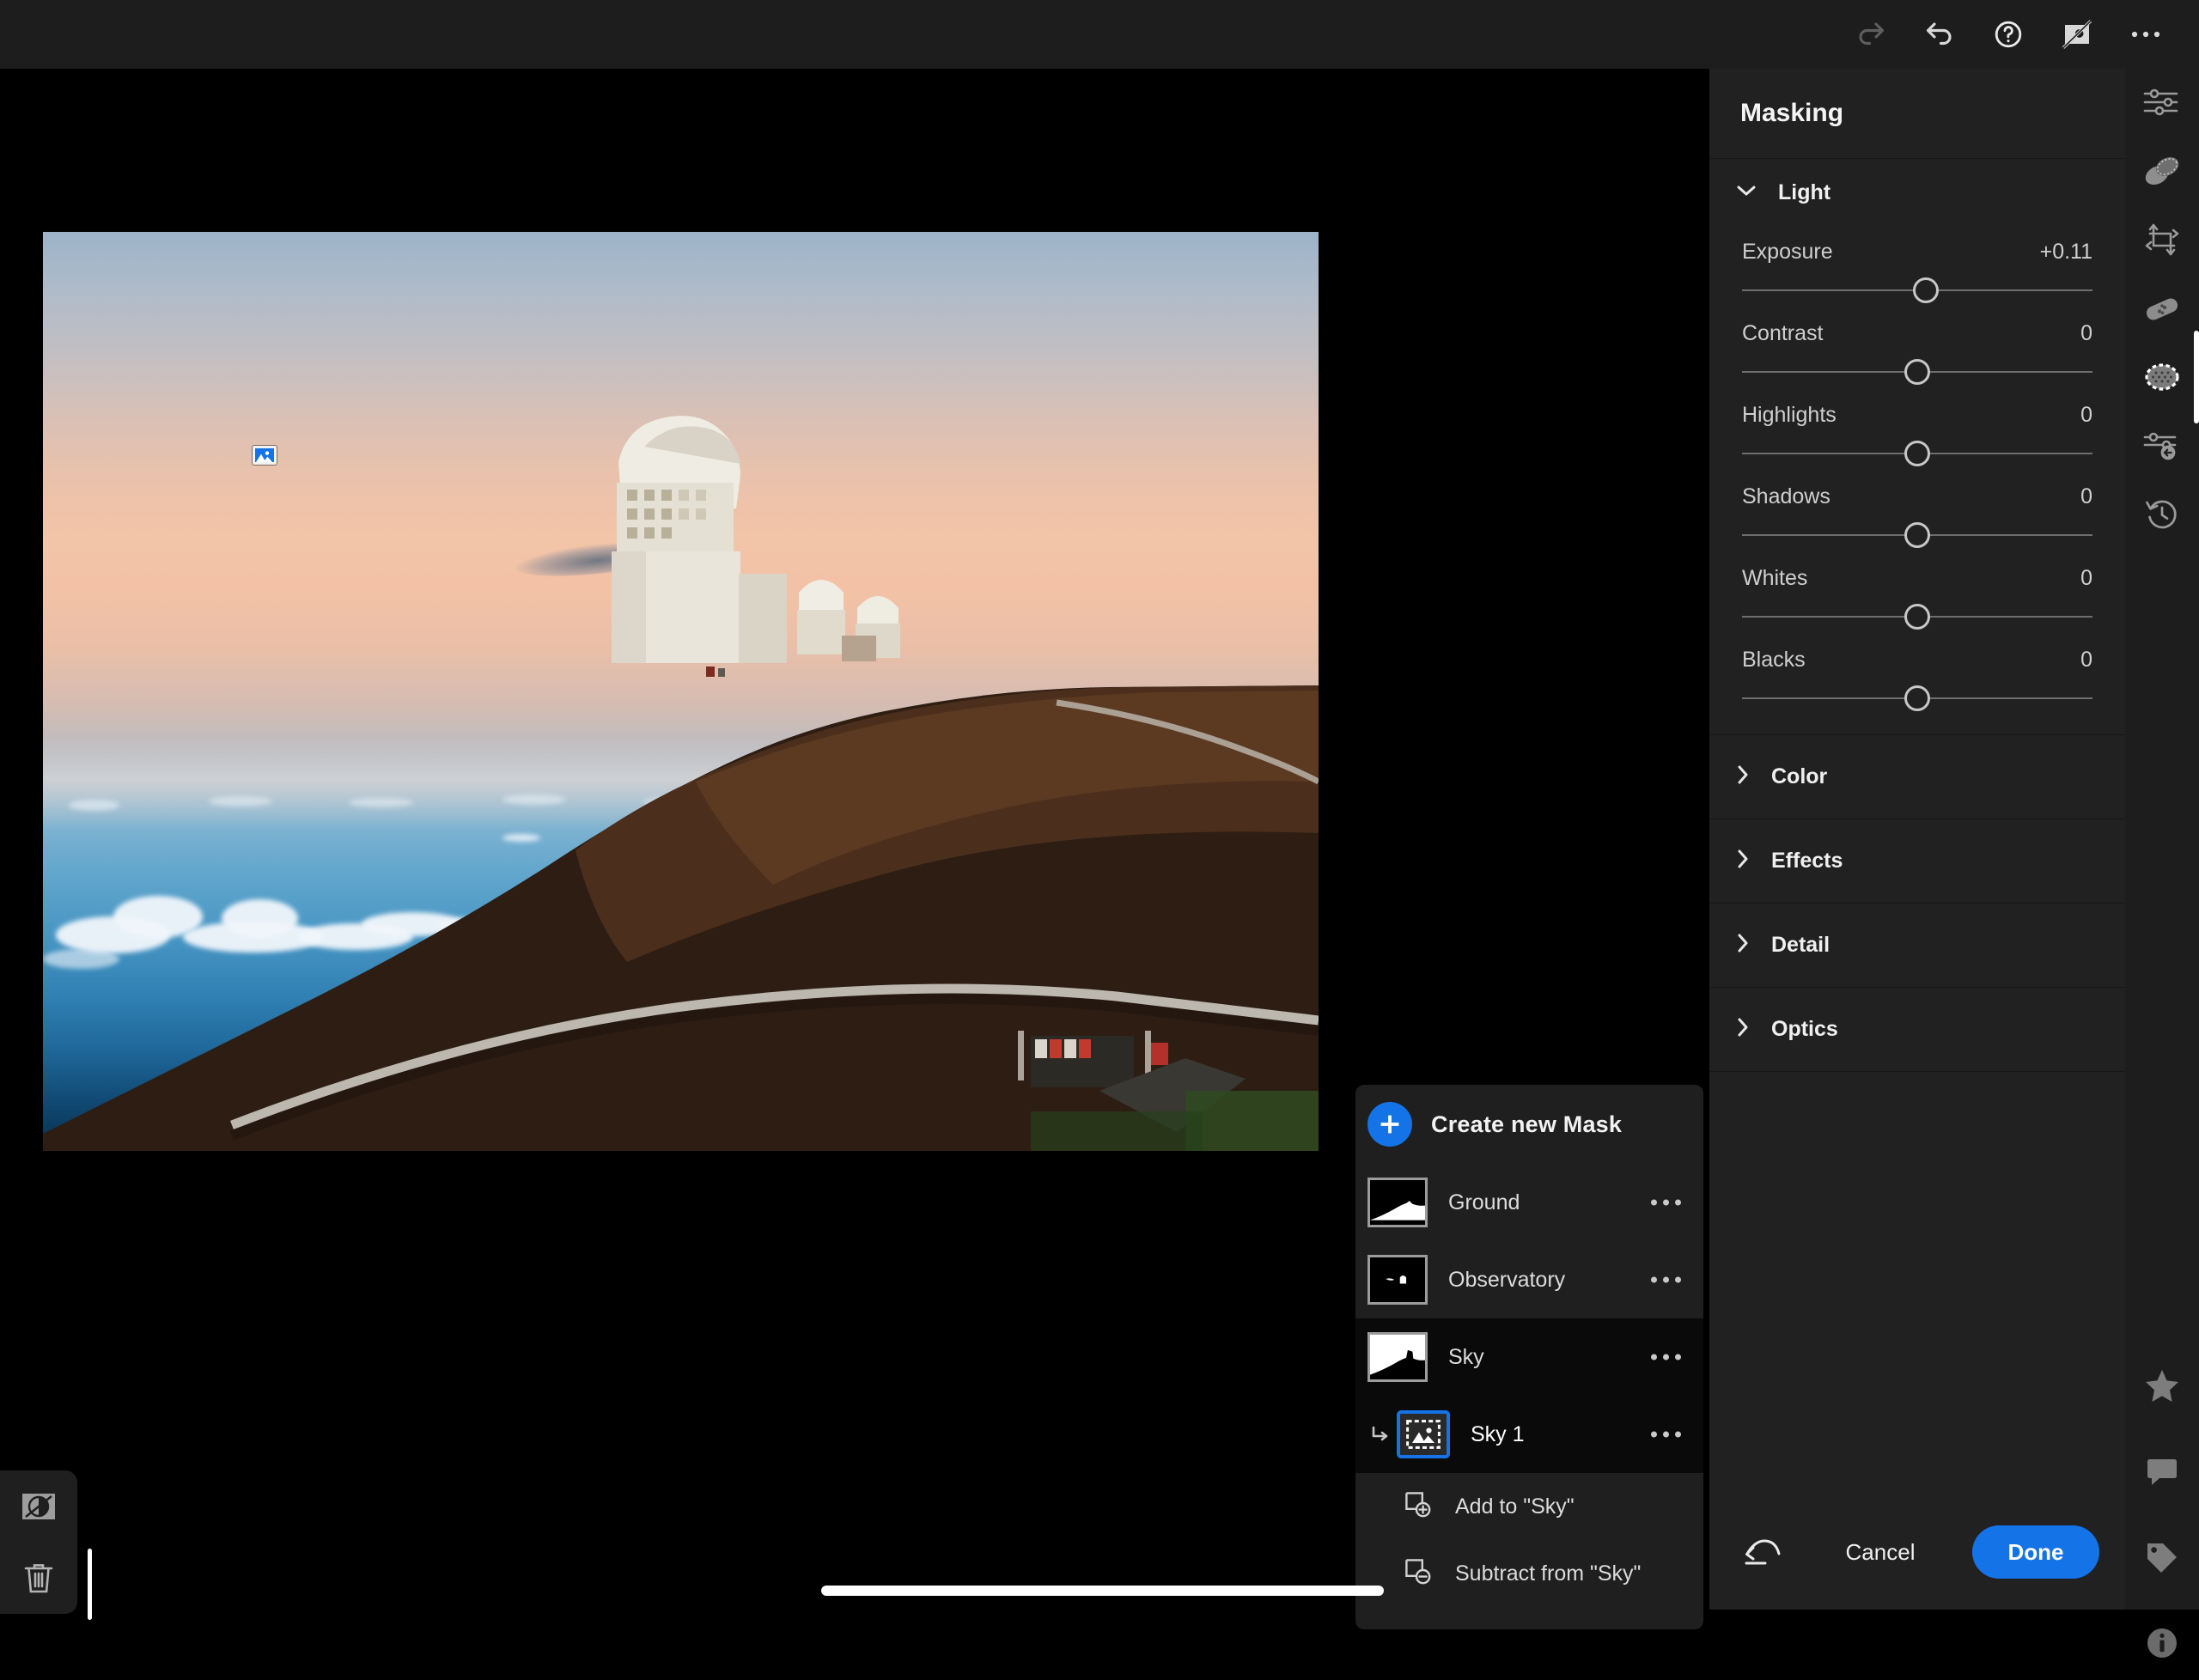 Image resolution: width=2199 pixels, height=1680 pixels. I want to click on panel-footer: Cancel Done, so click(1917, 1552).